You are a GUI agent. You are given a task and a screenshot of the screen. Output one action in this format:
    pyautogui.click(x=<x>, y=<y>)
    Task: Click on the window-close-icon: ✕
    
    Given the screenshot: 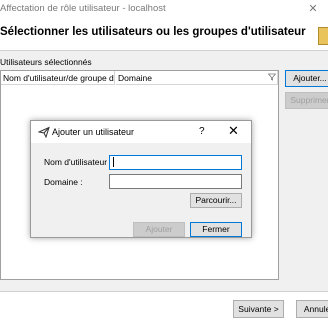 What is the action you would take?
    pyautogui.click(x=313, y=9)
    